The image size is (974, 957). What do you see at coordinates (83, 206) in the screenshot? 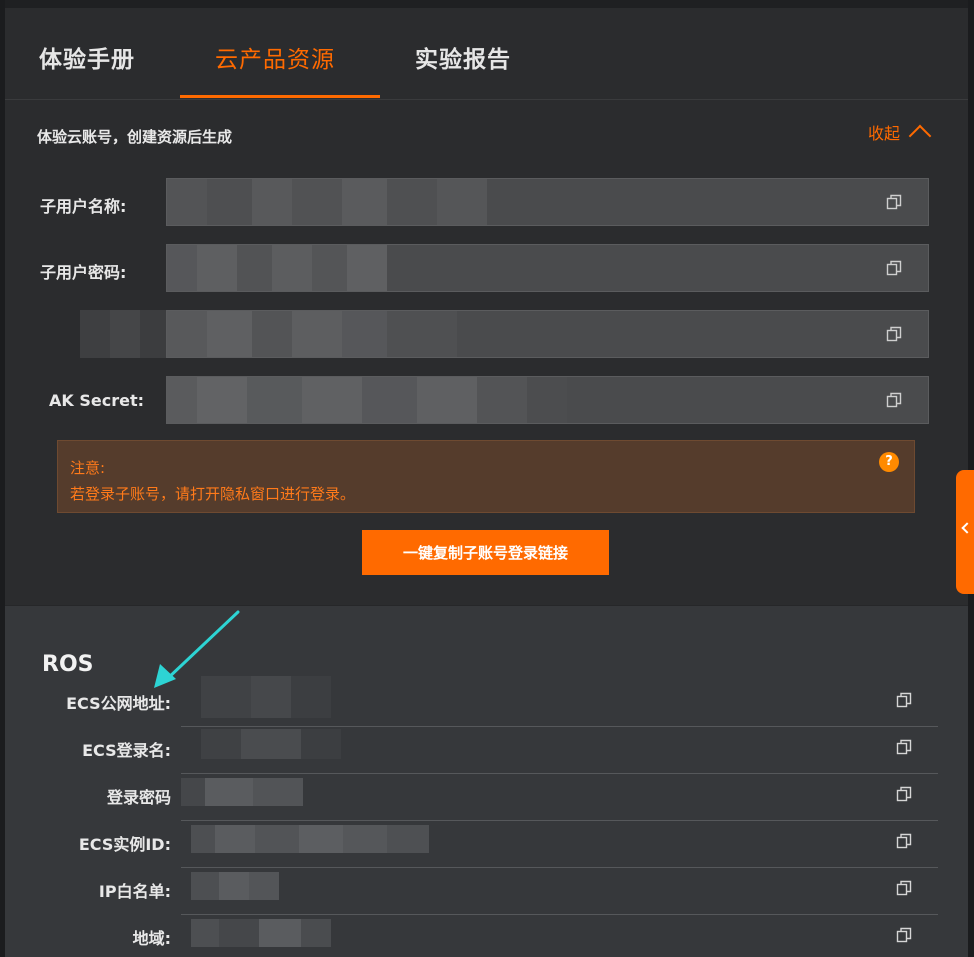
I see `field-label: 子用户名称:` at bounding box center [83, 206].